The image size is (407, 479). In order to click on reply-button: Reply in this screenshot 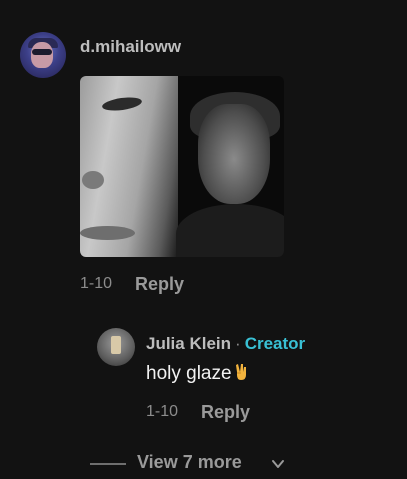, I will do `click(159, 284)`.